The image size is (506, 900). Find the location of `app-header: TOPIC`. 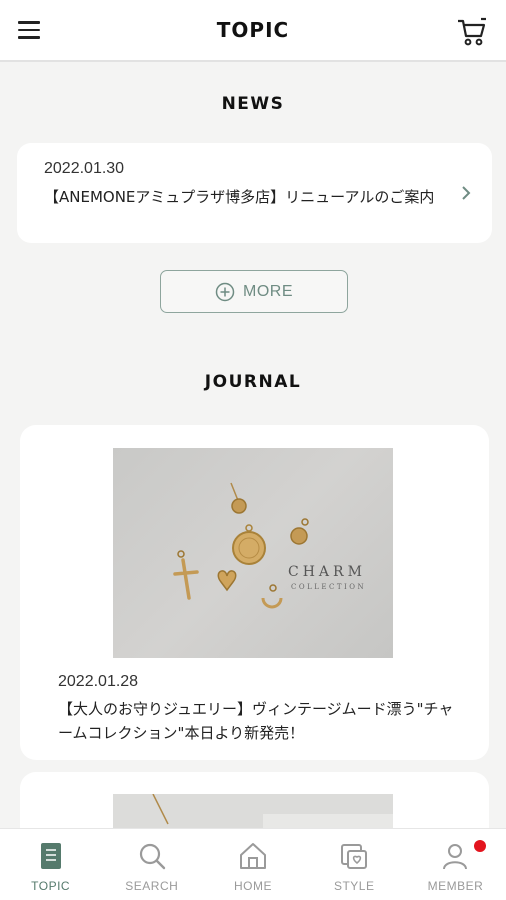

app-header: TOPIC is located at coordinates (253, 31).